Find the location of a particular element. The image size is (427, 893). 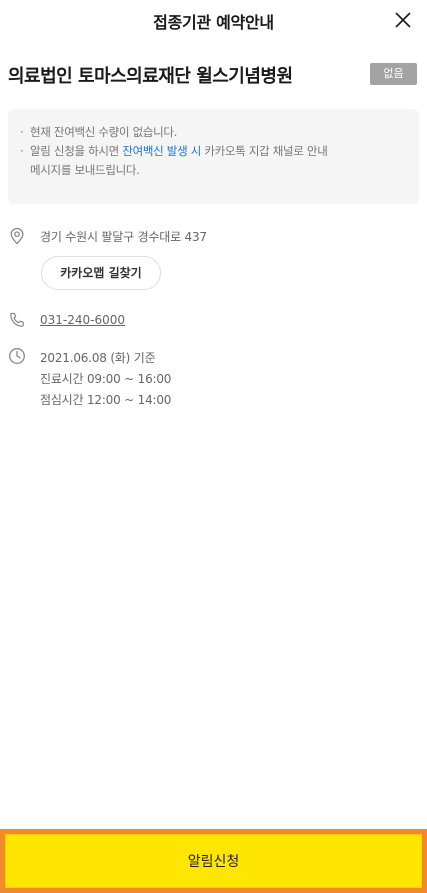

phone-row: 031-240-6000 is located at coordinates (66, 320).